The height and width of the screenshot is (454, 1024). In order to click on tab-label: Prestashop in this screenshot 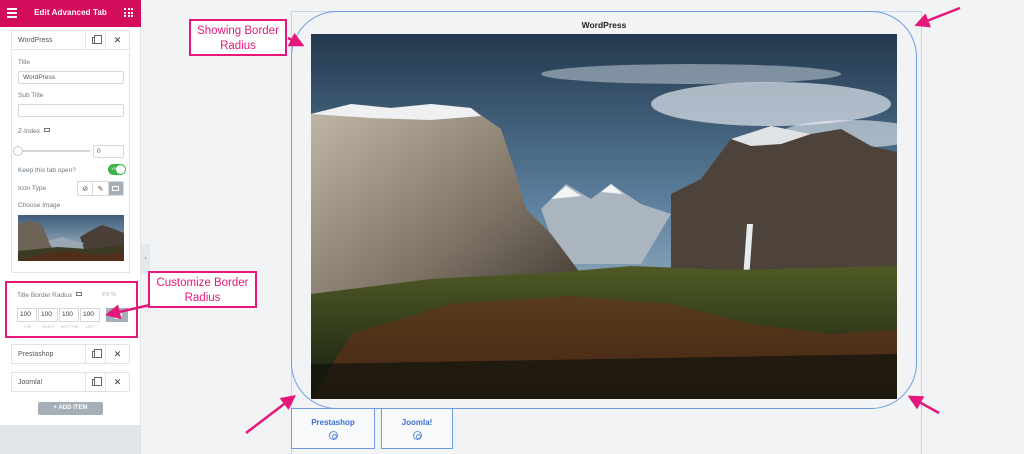, I will do `click(333, 422)`.